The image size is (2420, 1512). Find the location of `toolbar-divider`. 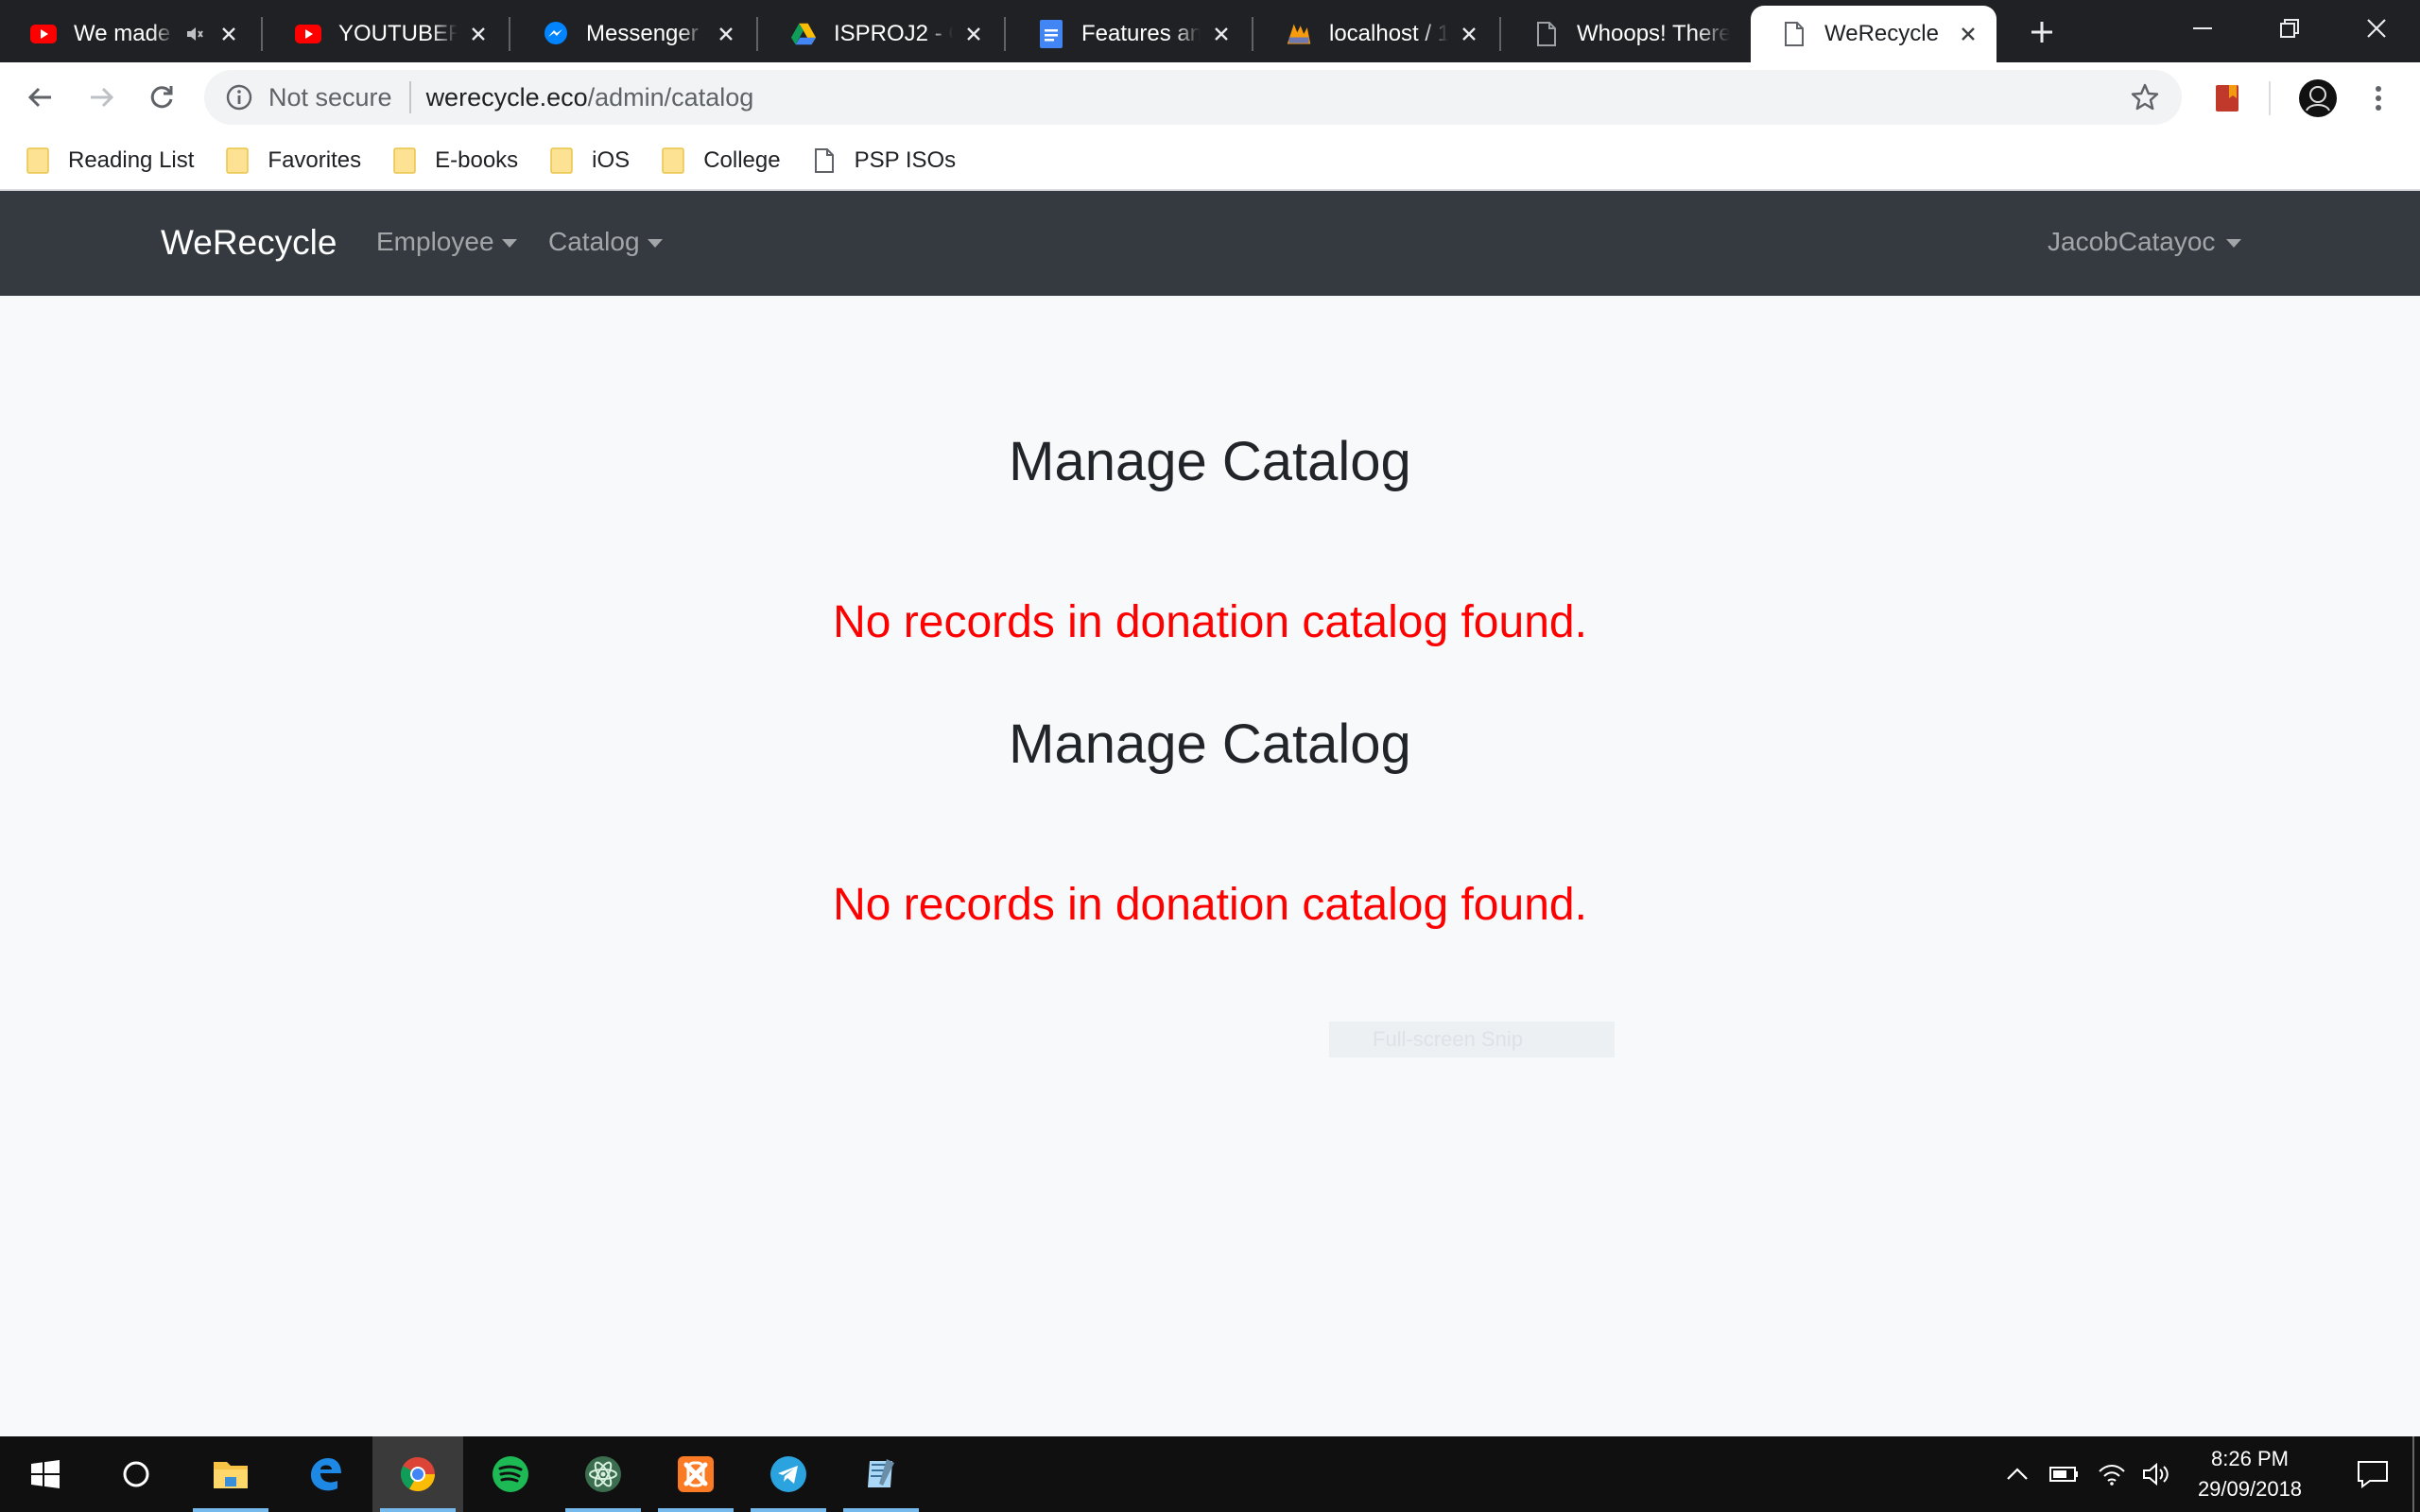

toolbar-divider is located at coordinates (2270, 98).